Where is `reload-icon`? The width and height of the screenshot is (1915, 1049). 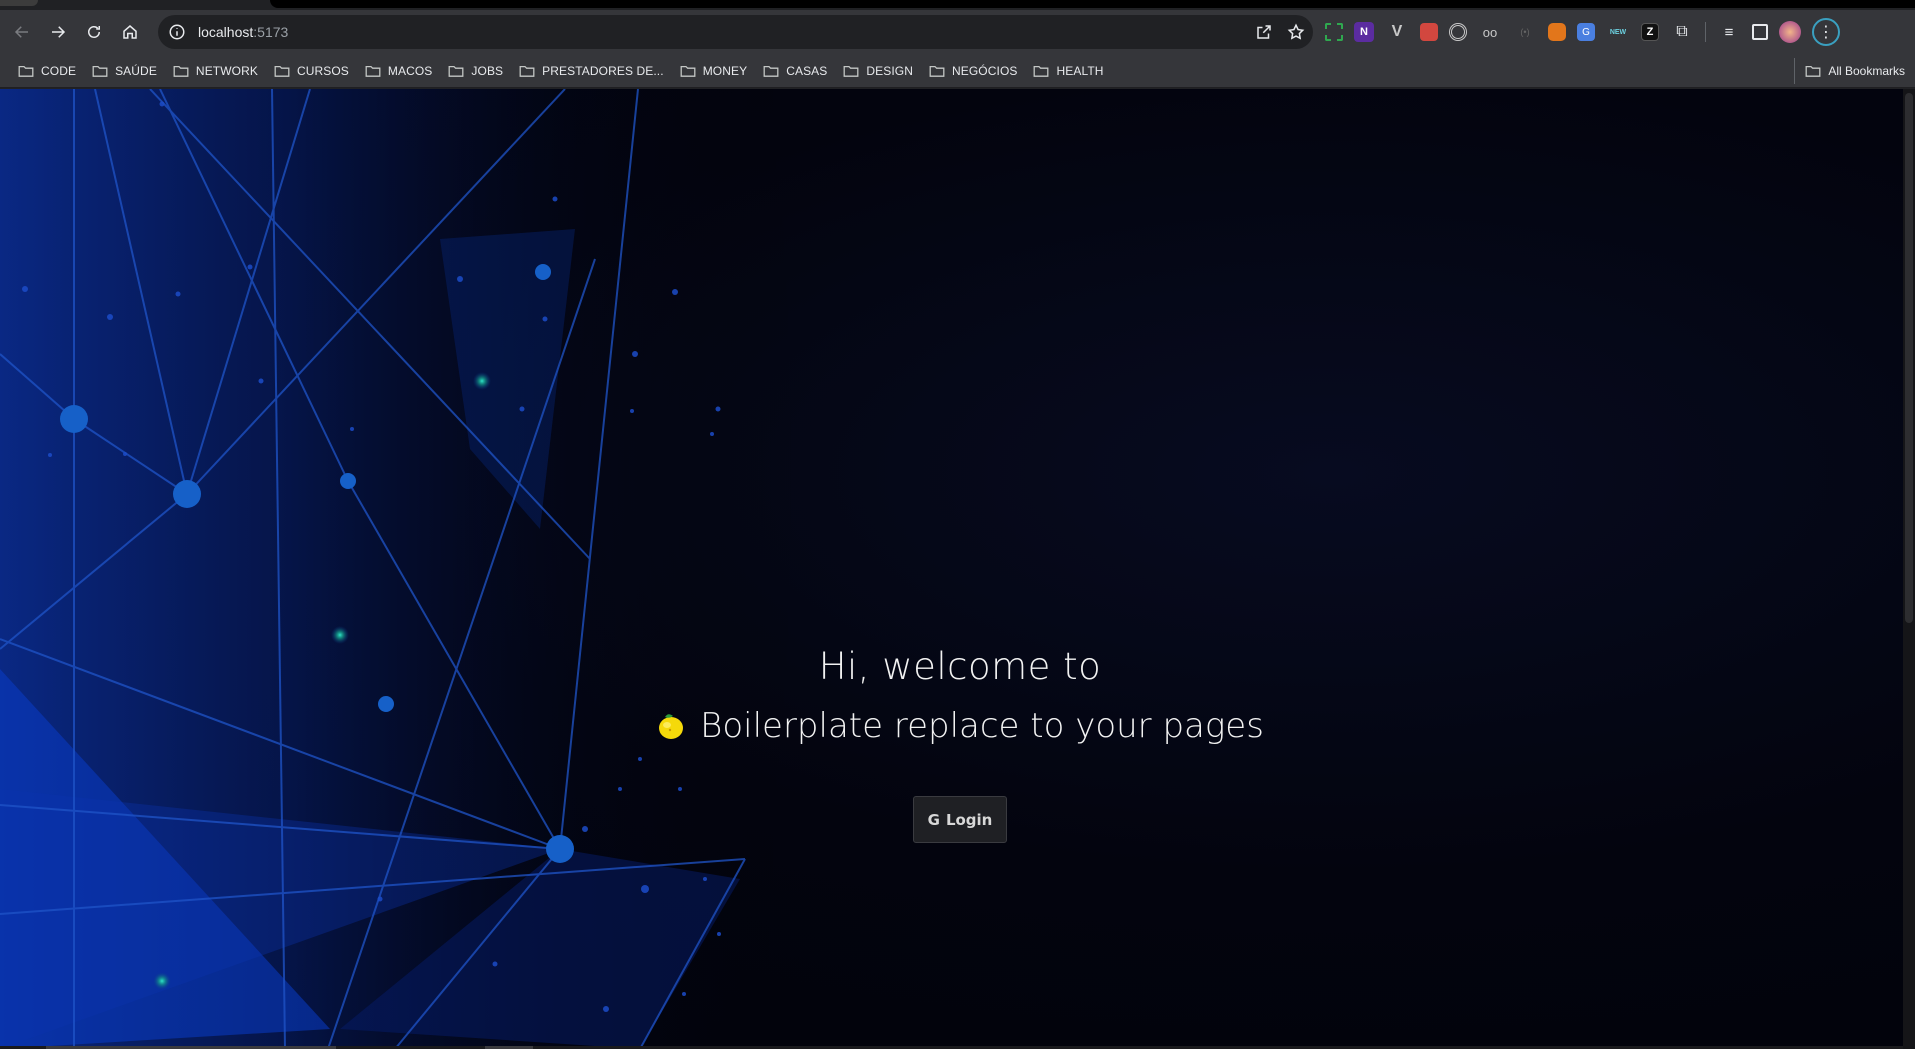 reload-icon is located at coordinates (94, 32).